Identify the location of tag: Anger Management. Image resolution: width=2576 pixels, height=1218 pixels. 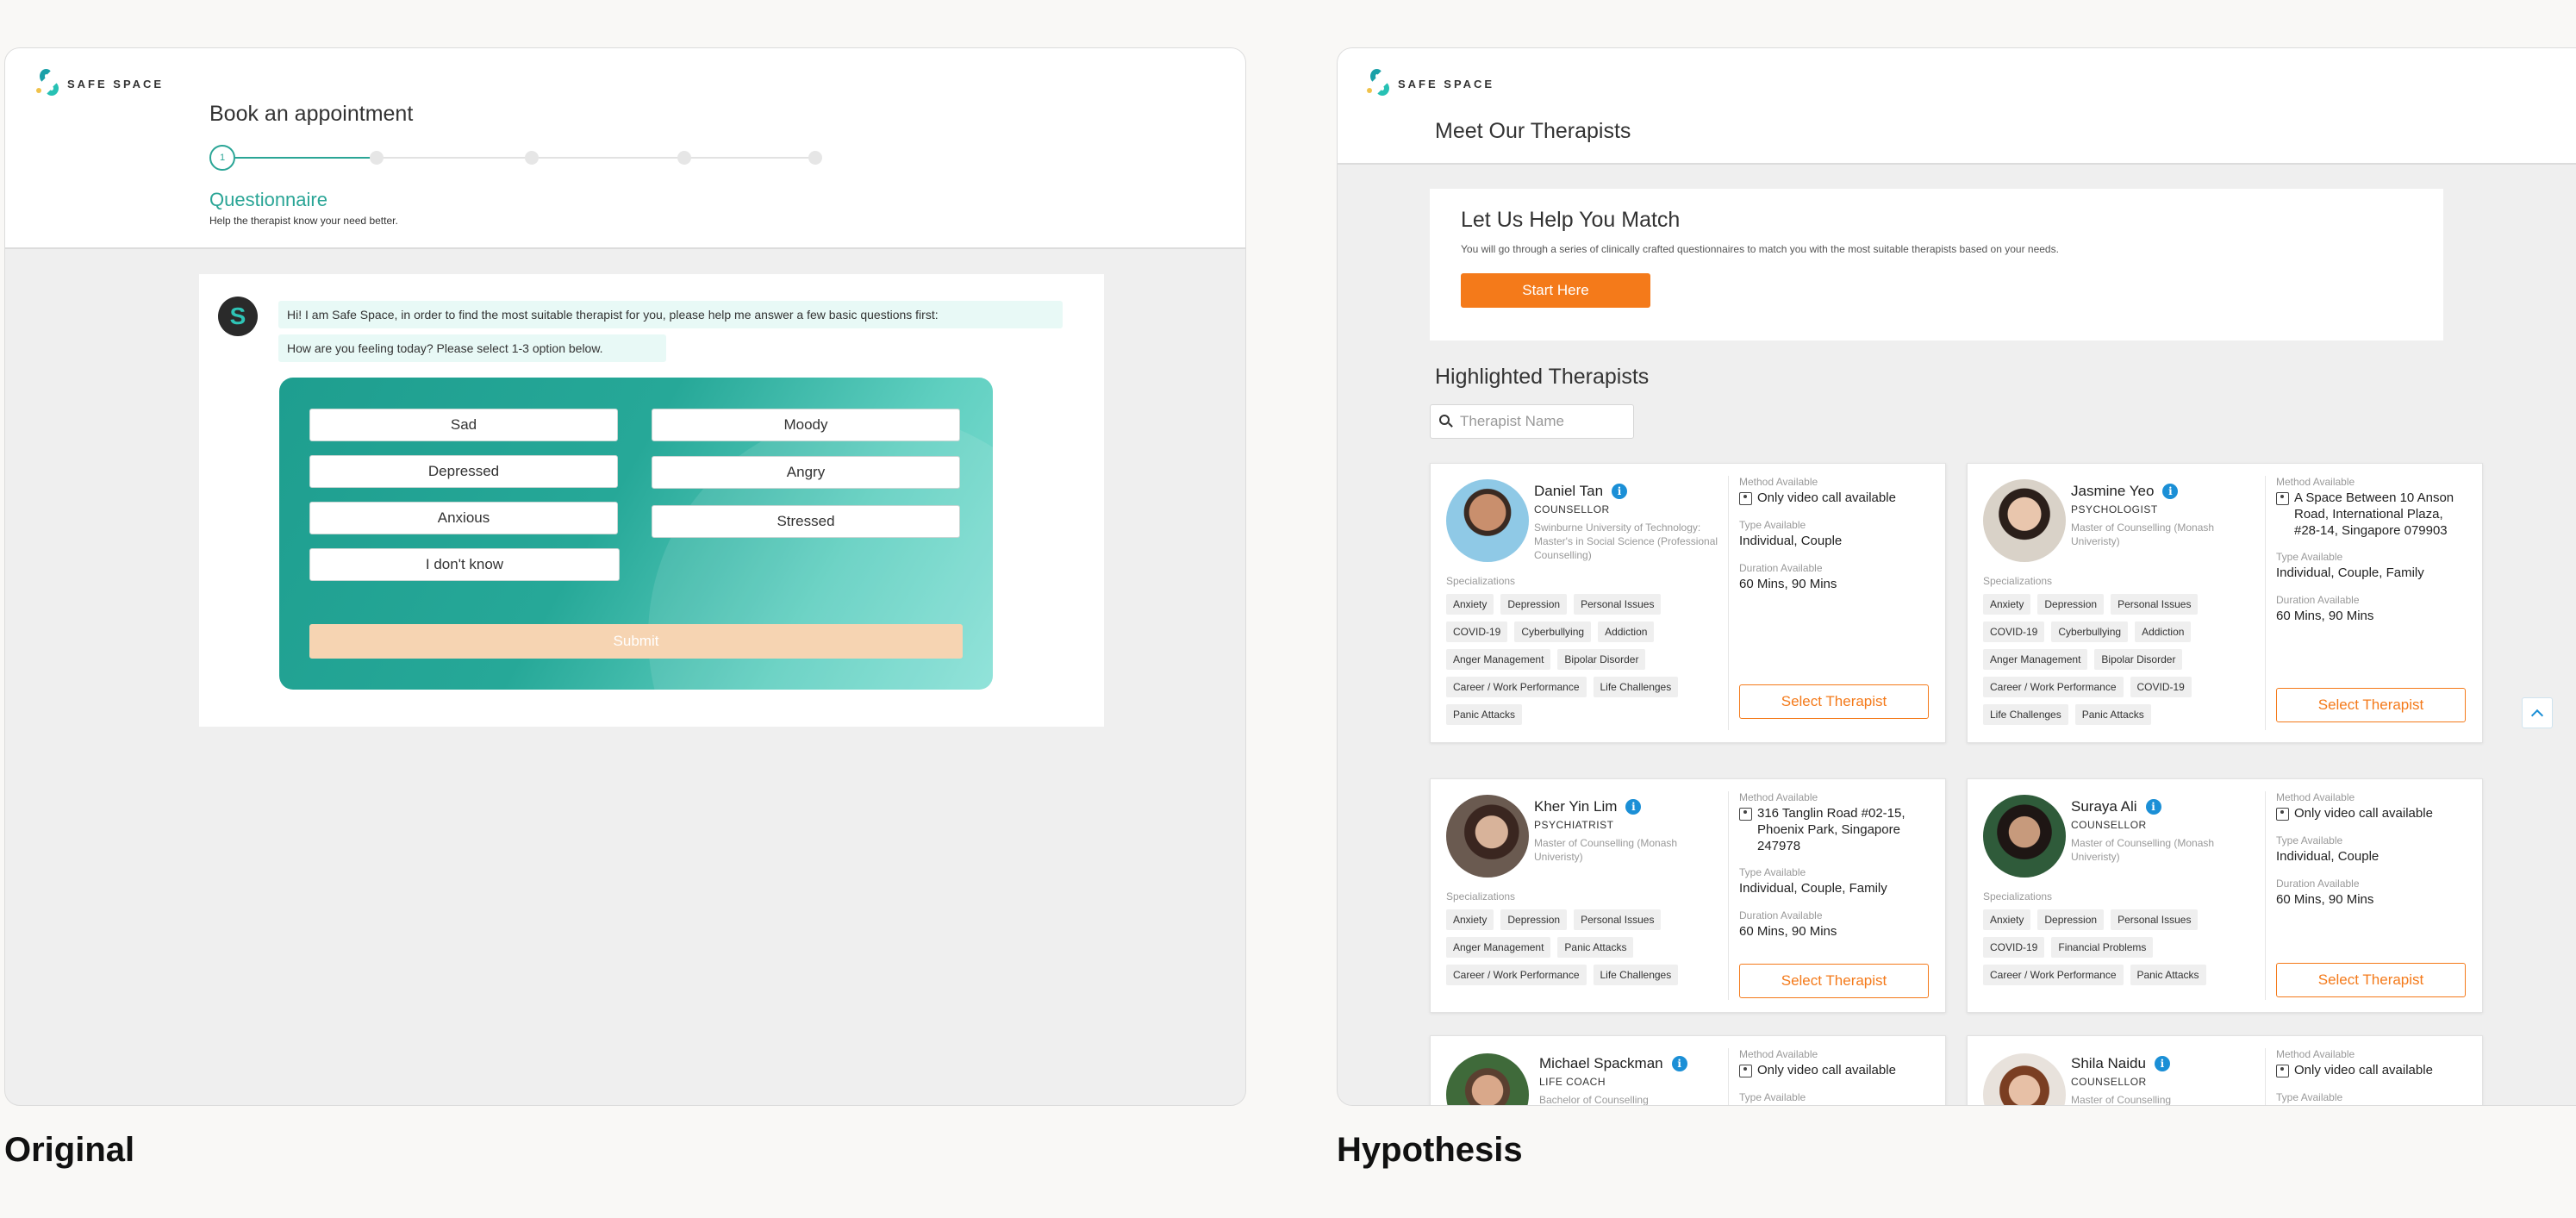
(1498, 660).